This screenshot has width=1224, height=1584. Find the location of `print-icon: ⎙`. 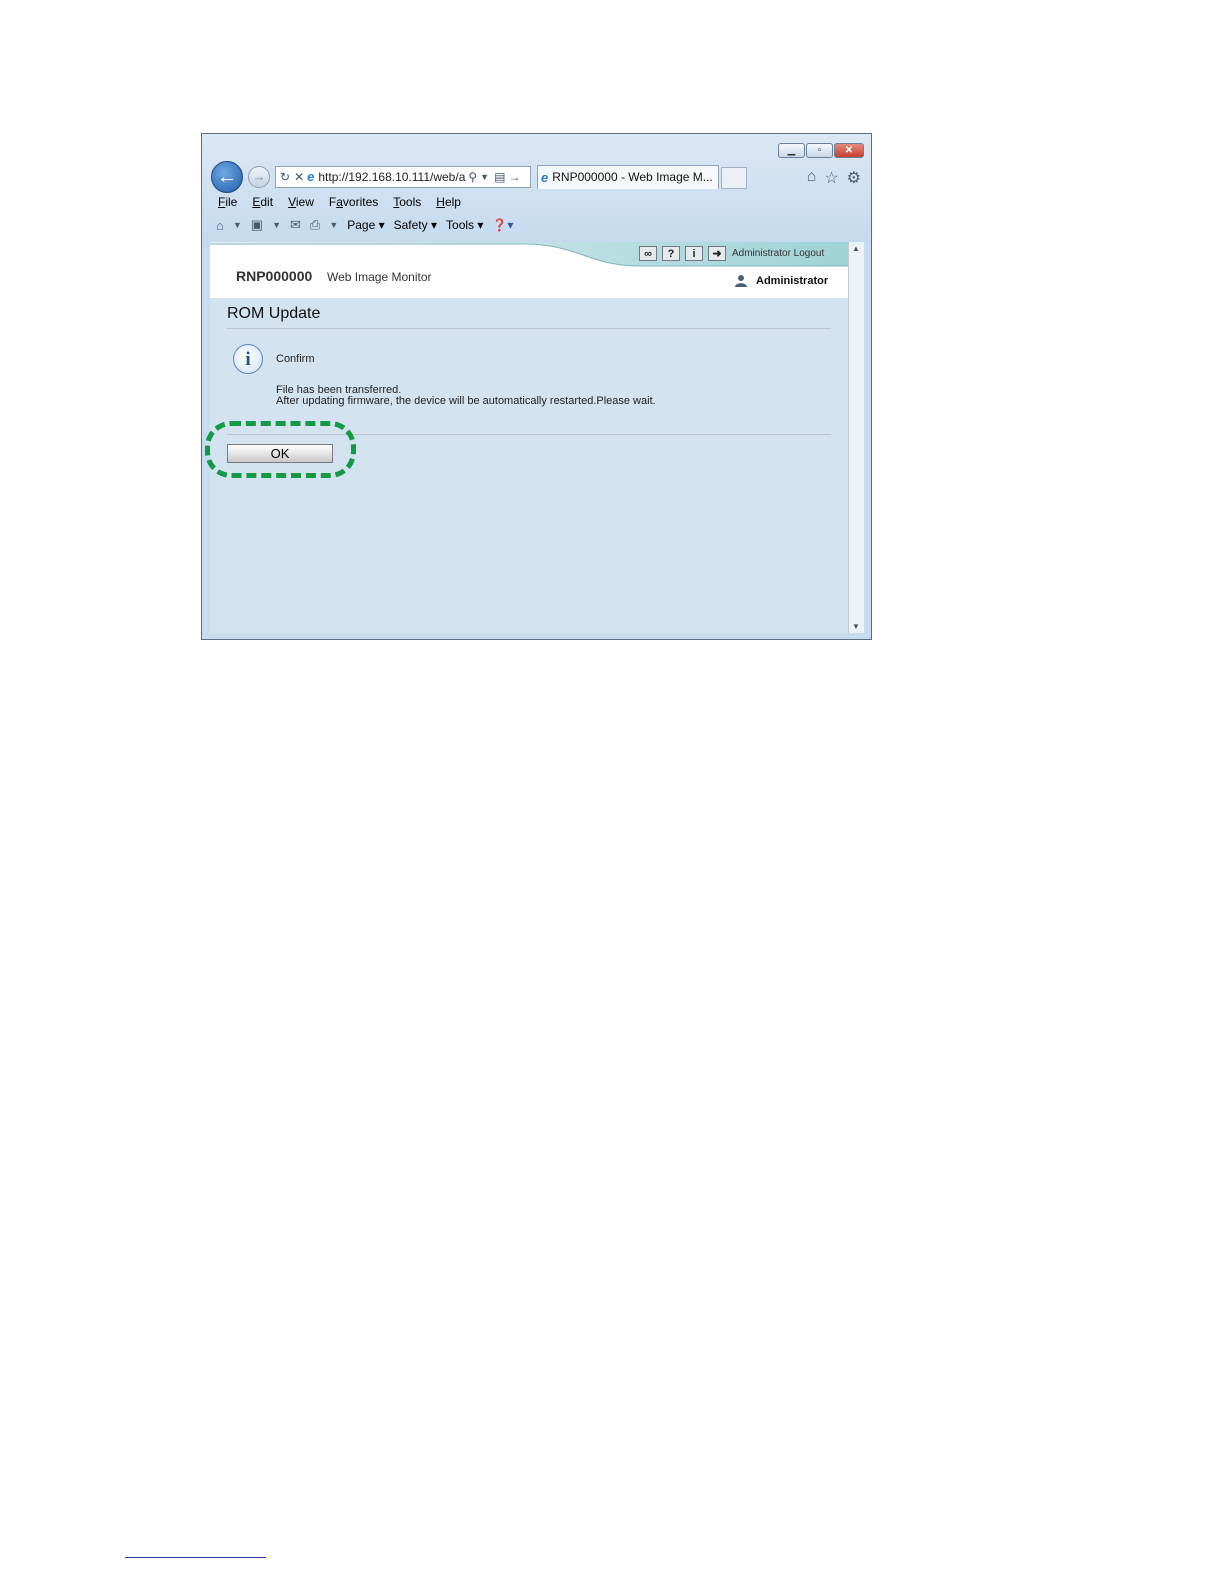

print-icon: ⎙ is located at coordinates (315, 225).